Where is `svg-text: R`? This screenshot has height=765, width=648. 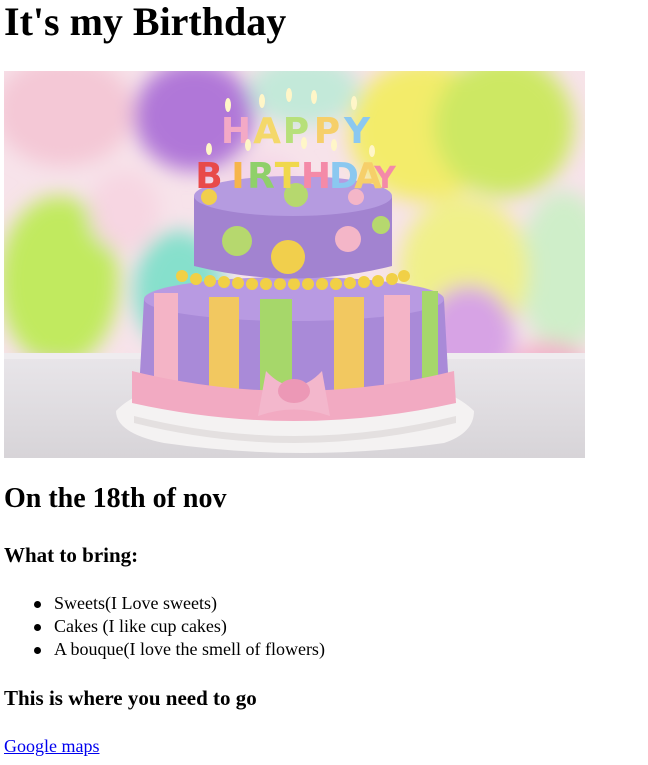
svg-text: R is located at coordinates (261, 176).